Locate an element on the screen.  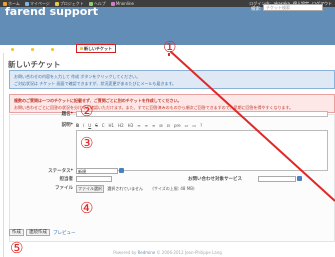
h1-button: H1 is located at coordinates (112, 125).